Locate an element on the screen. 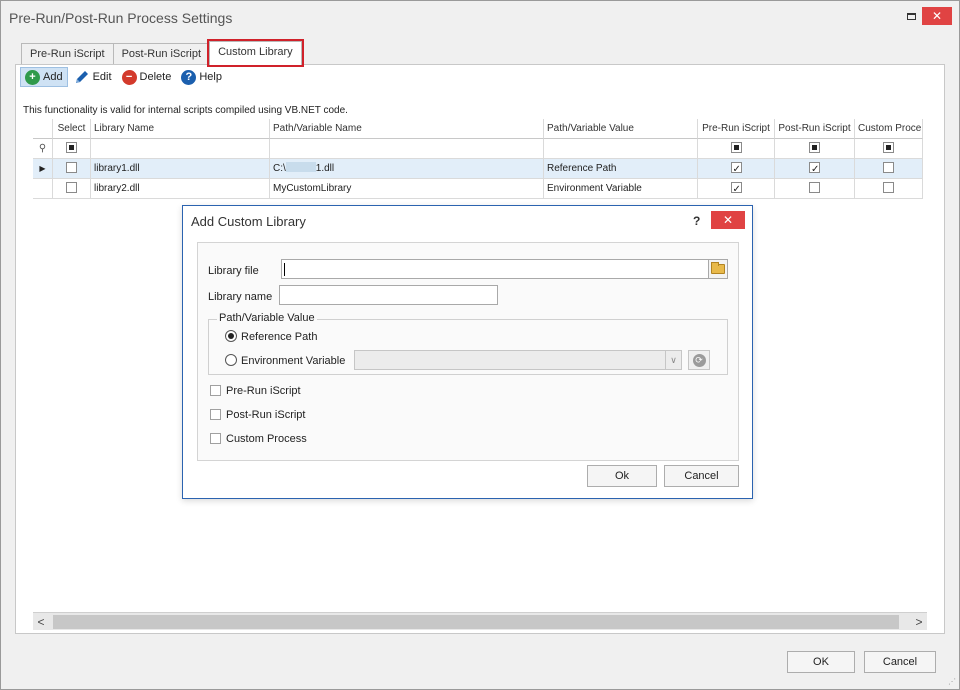 This screenshot has width=960, height=690. environment-variable-select: ∨ is located at coordinates (518, 360).